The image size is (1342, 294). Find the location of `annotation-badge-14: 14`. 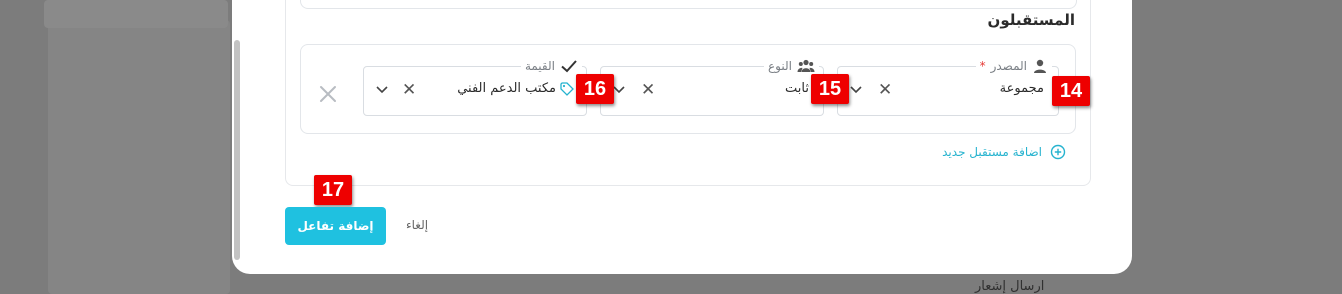

annotation-badge-14: 14 is located at coordinates (1071, 91).